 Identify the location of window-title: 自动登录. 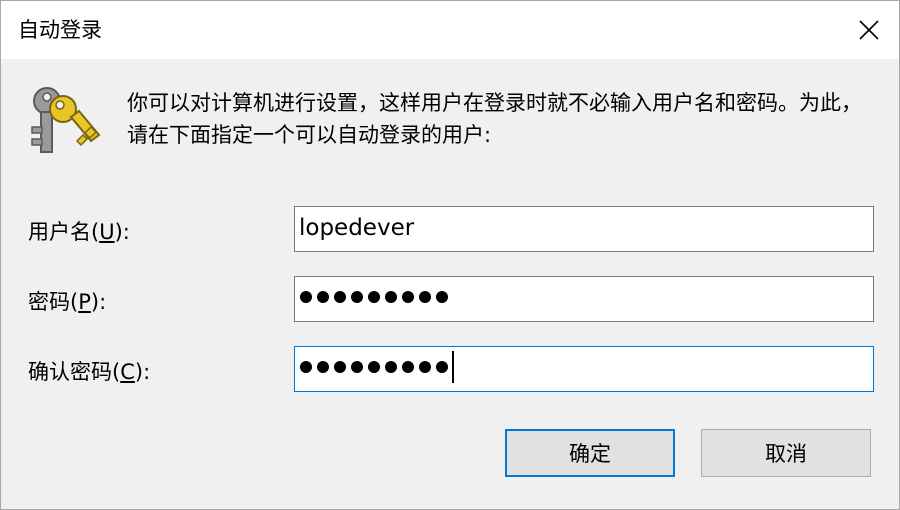
(60, 30).